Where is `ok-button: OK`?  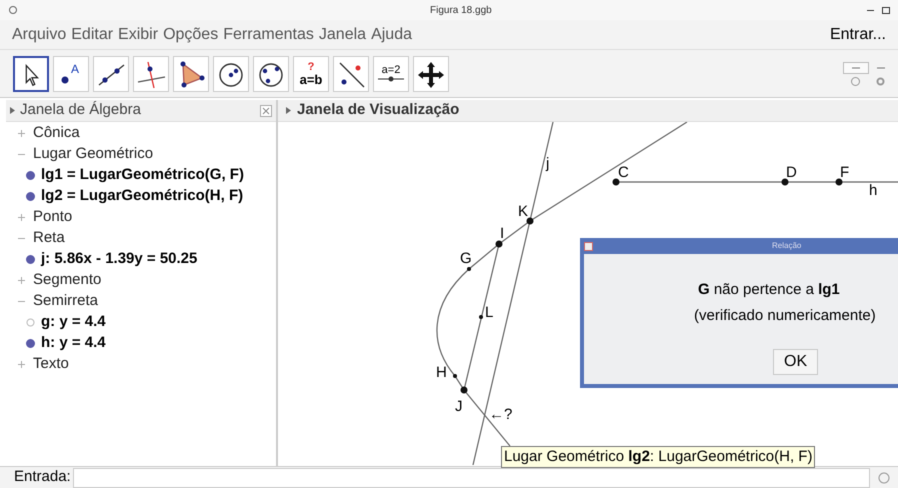 ok-button: OK is located at coordinates (795, 362).